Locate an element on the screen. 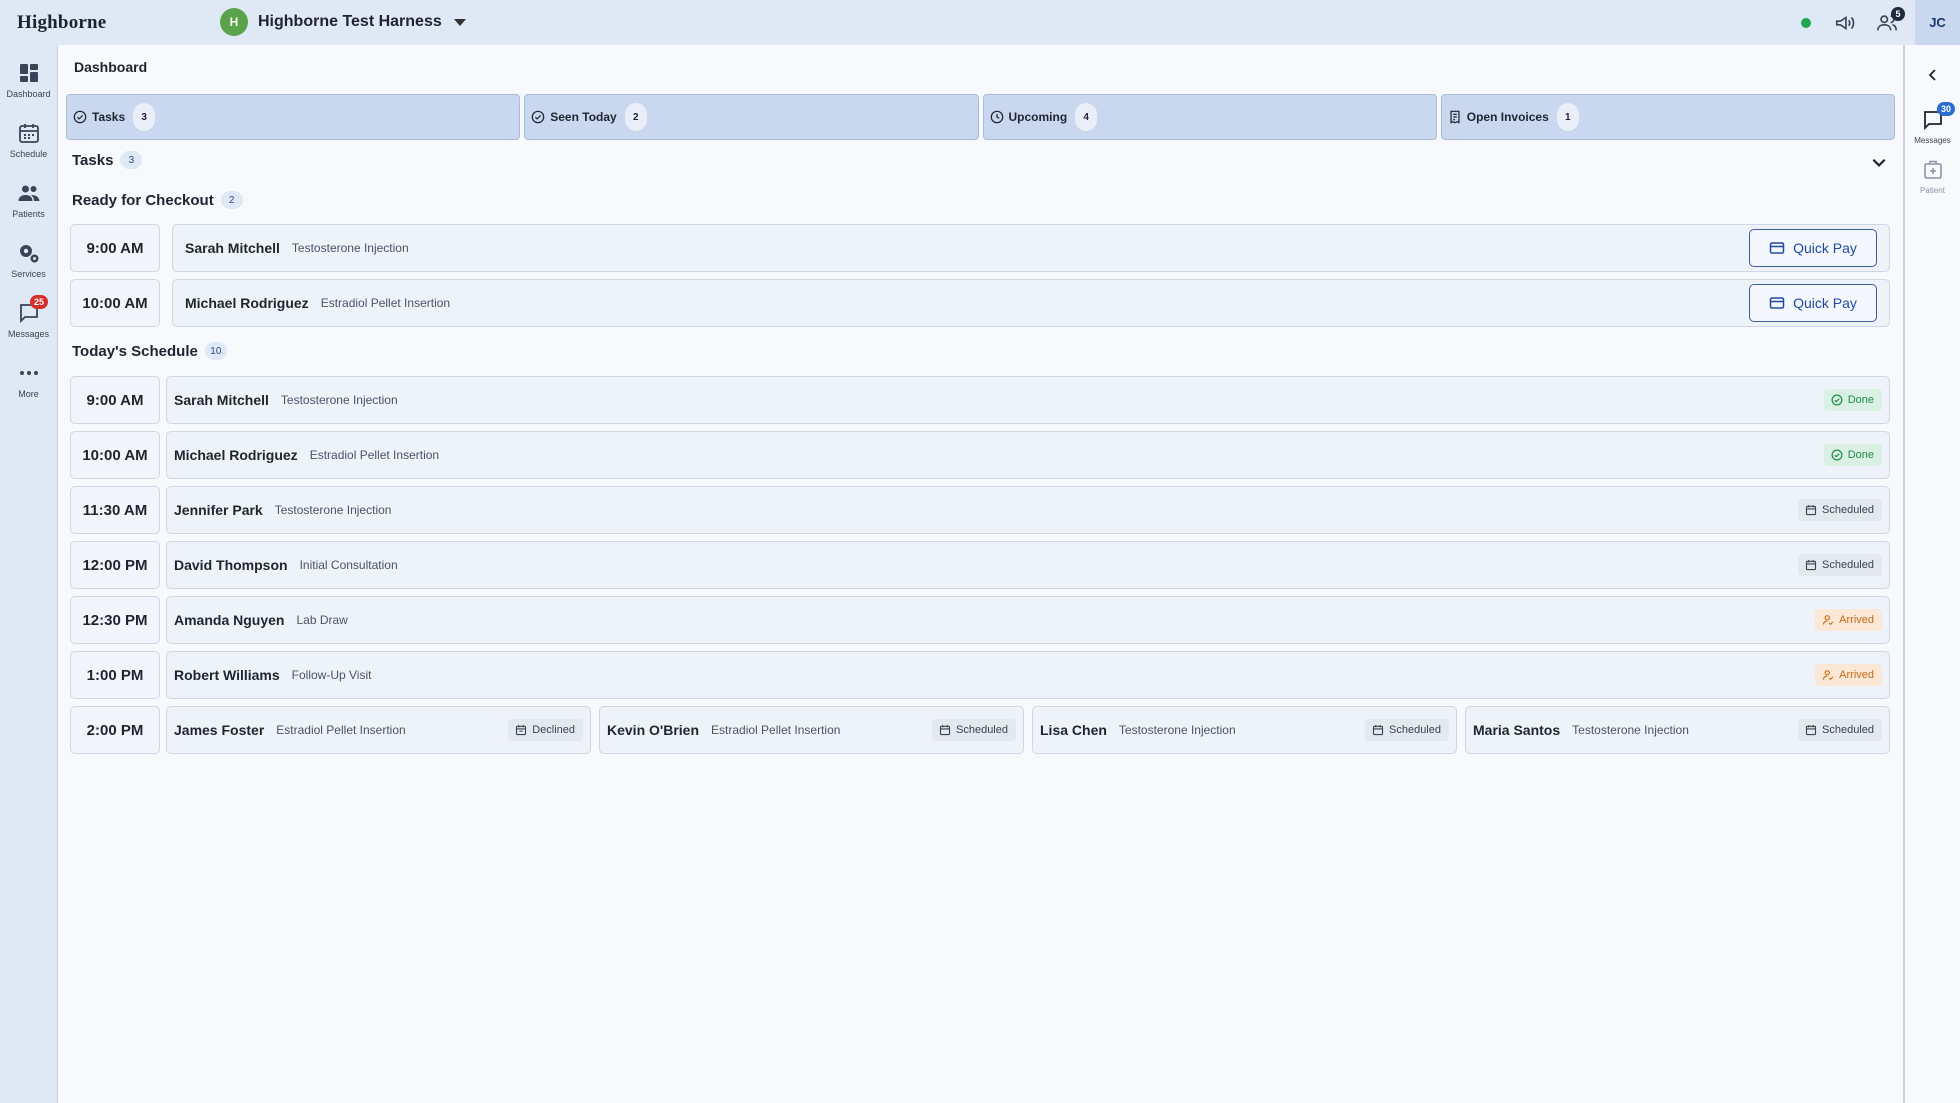 Image resolution: width=1960 pixels, height=1103 pixels. tasks-count-badge: 3 is located at coordinates (131, 160).